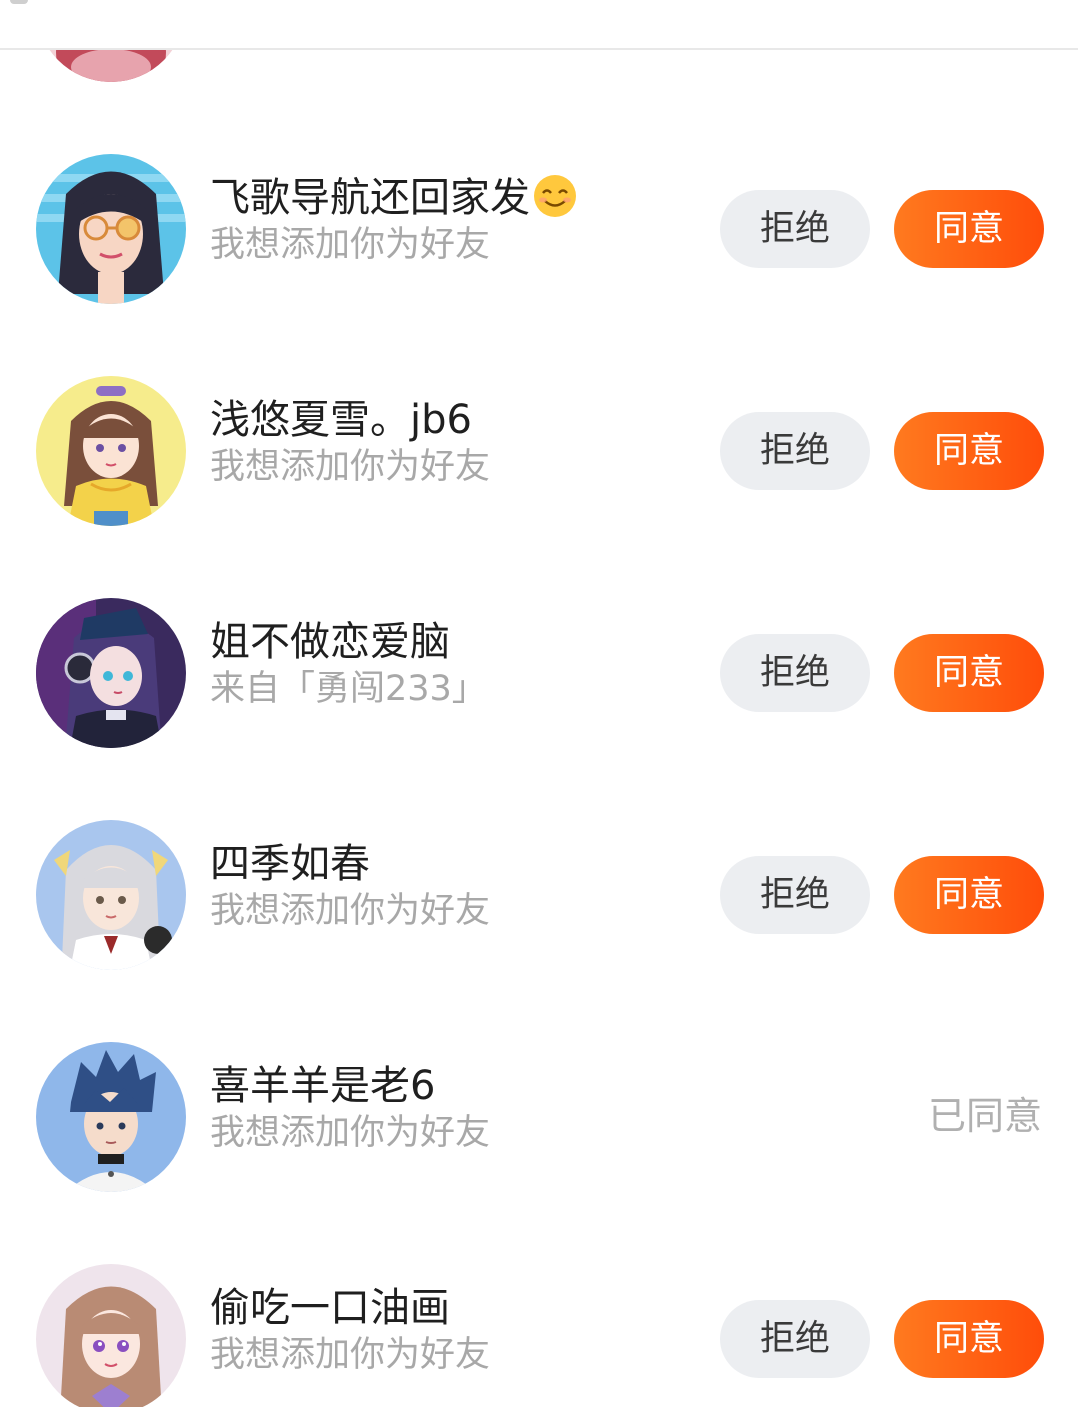  Describe the element at coordinates (539, 228) in the screenshot. I see `request-item: 飞歌导航还回家发 我想添加你为好友 拒绝 同意` at that location.